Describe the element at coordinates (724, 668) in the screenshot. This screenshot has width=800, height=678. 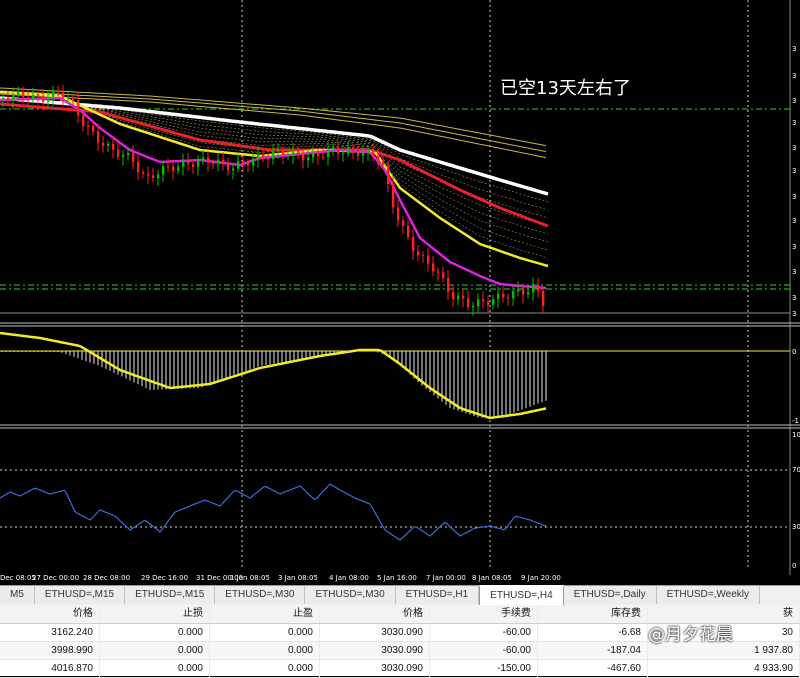
I see `table-cell: 4 933.90` at that location.